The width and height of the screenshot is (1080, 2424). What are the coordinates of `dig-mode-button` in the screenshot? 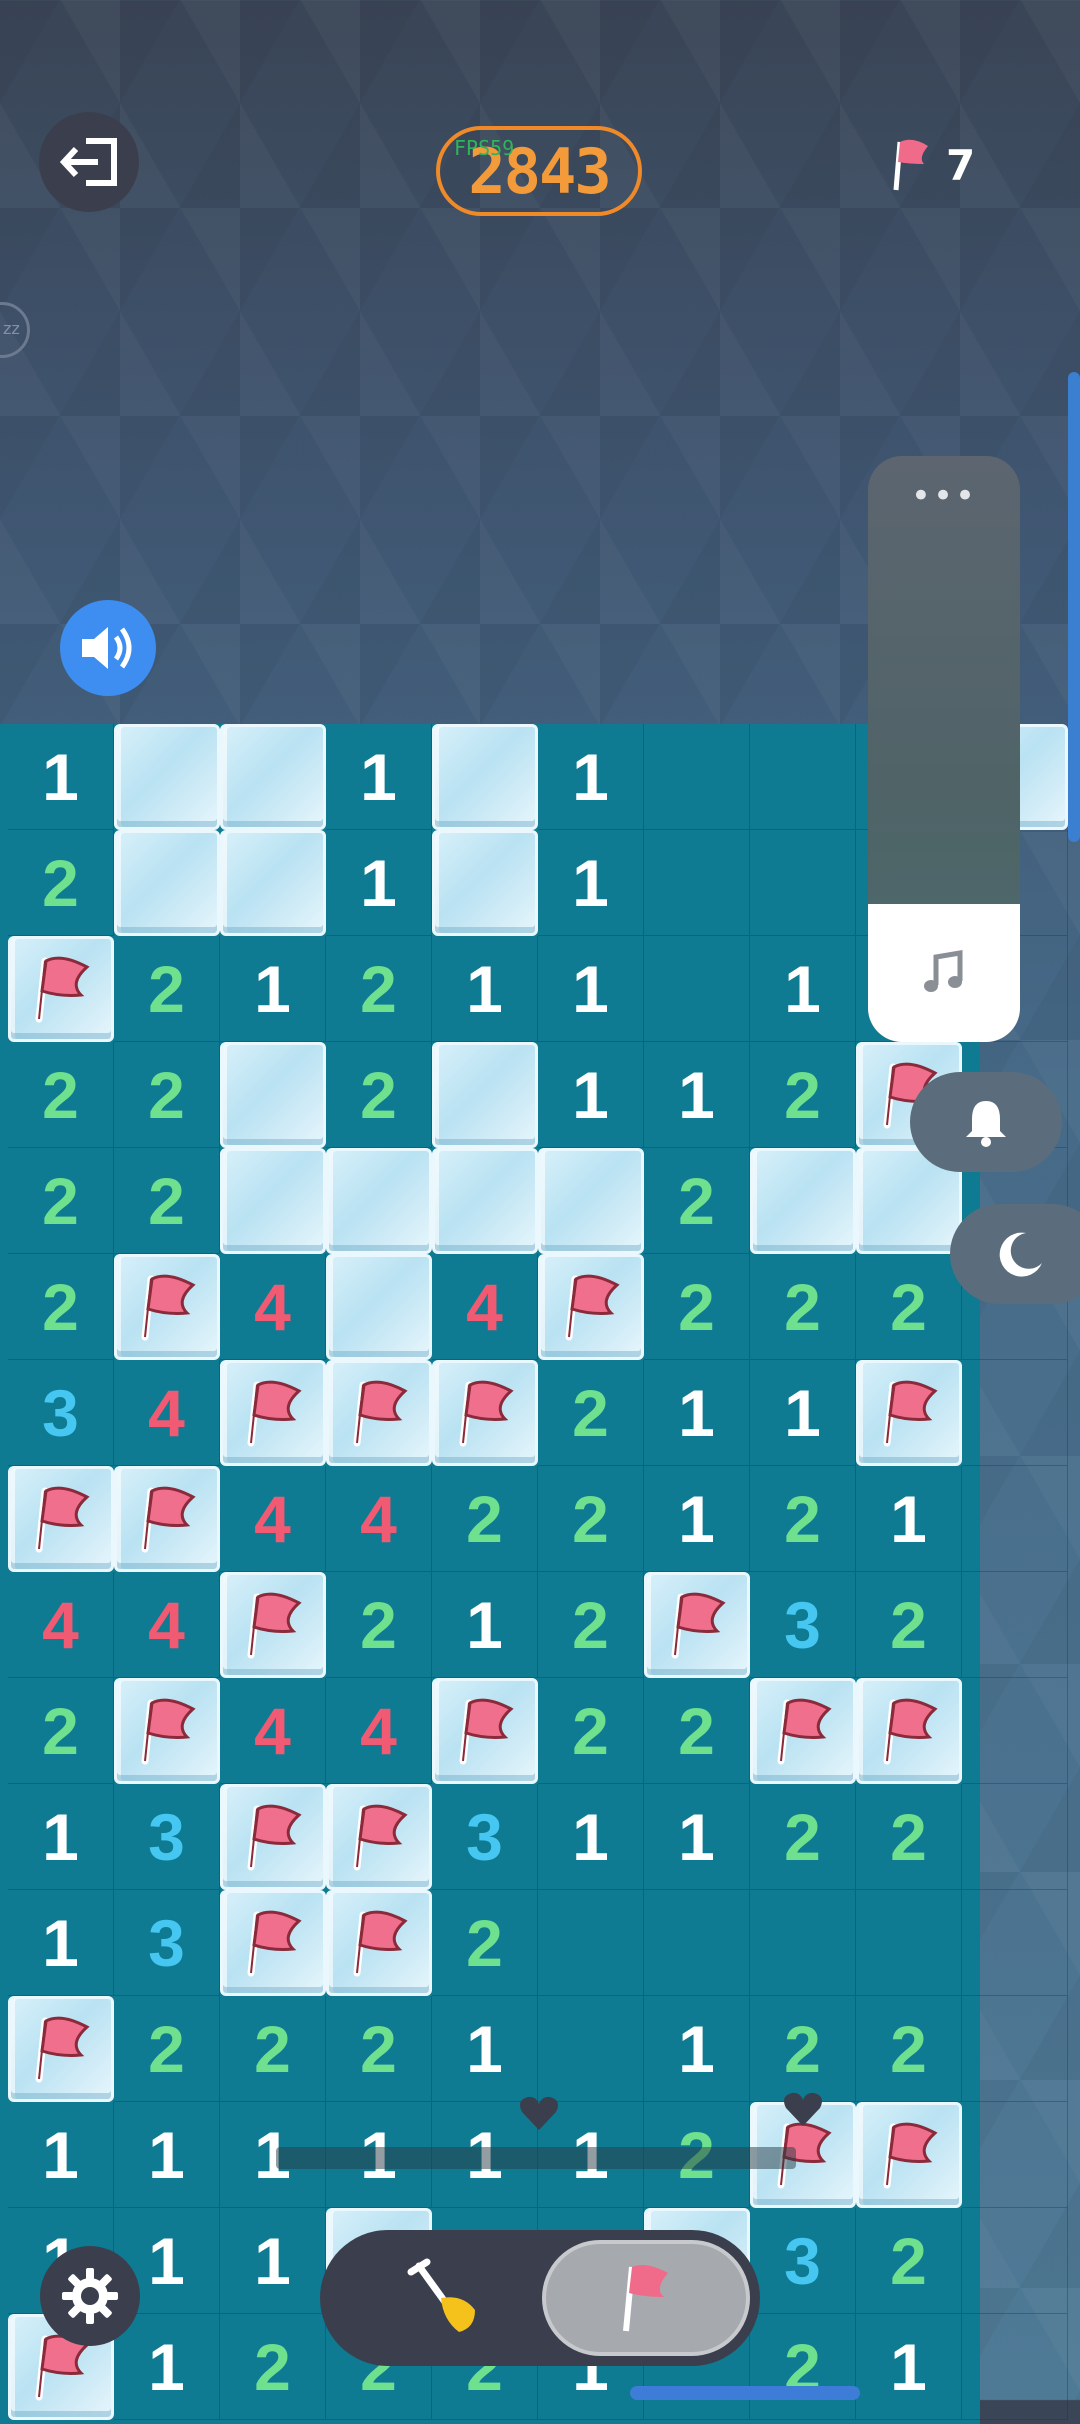 It's located at (445, 2298).